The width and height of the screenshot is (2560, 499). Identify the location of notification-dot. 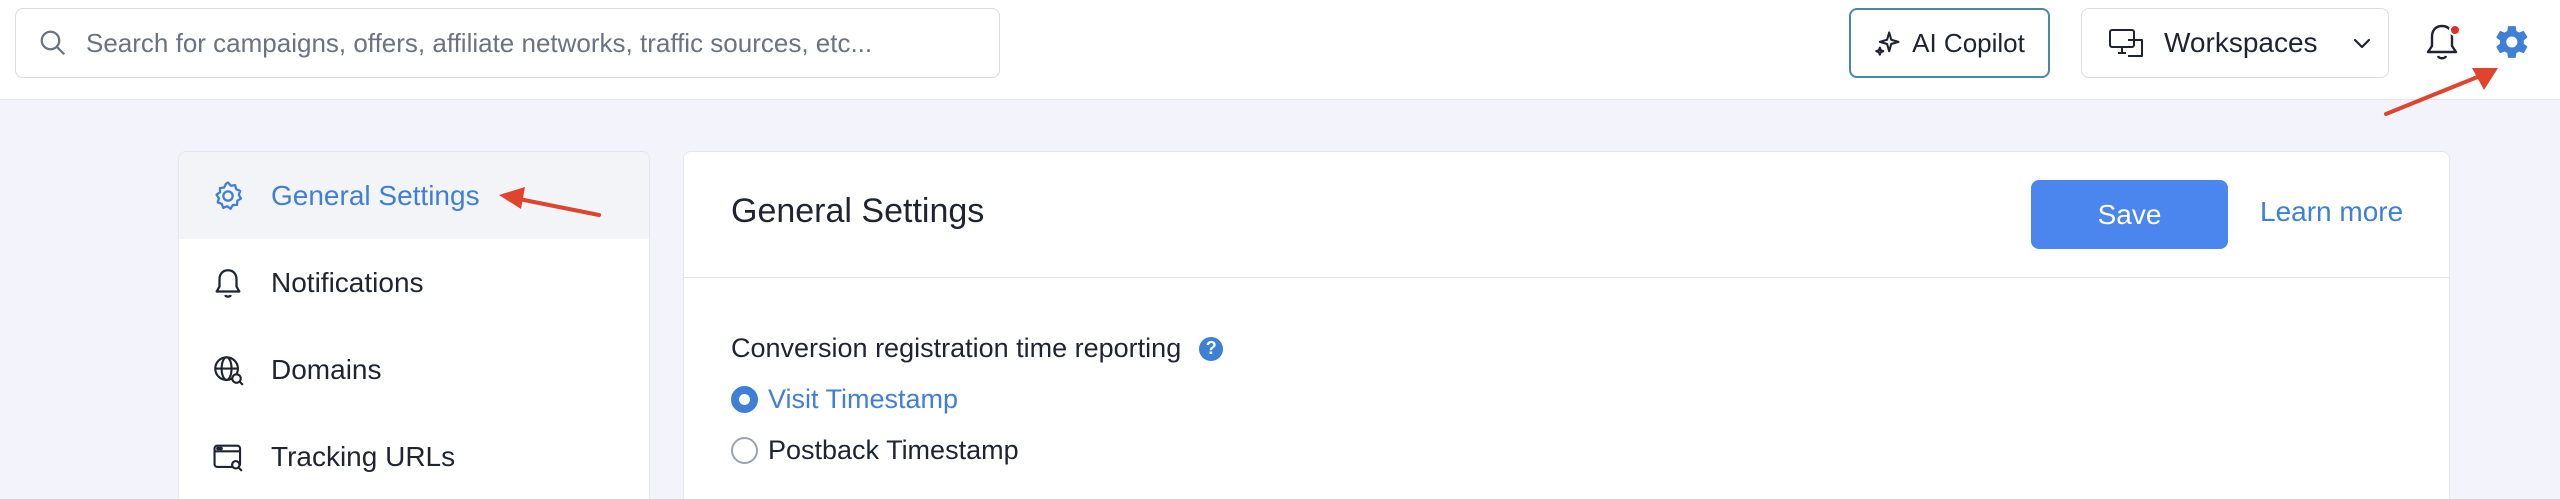
(2455, 30).